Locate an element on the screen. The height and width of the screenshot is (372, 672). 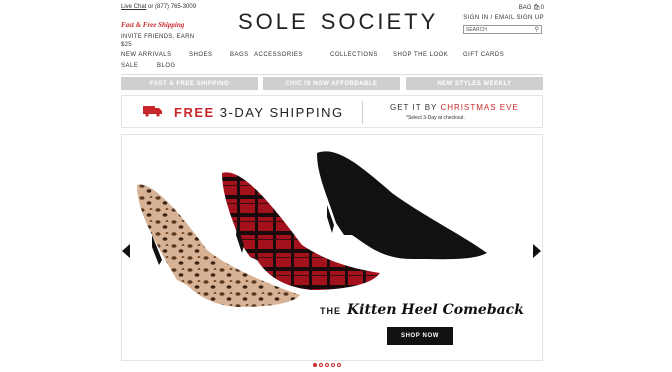
site-logo: SOLE SOCIETY is located at coordinates (338, 22).